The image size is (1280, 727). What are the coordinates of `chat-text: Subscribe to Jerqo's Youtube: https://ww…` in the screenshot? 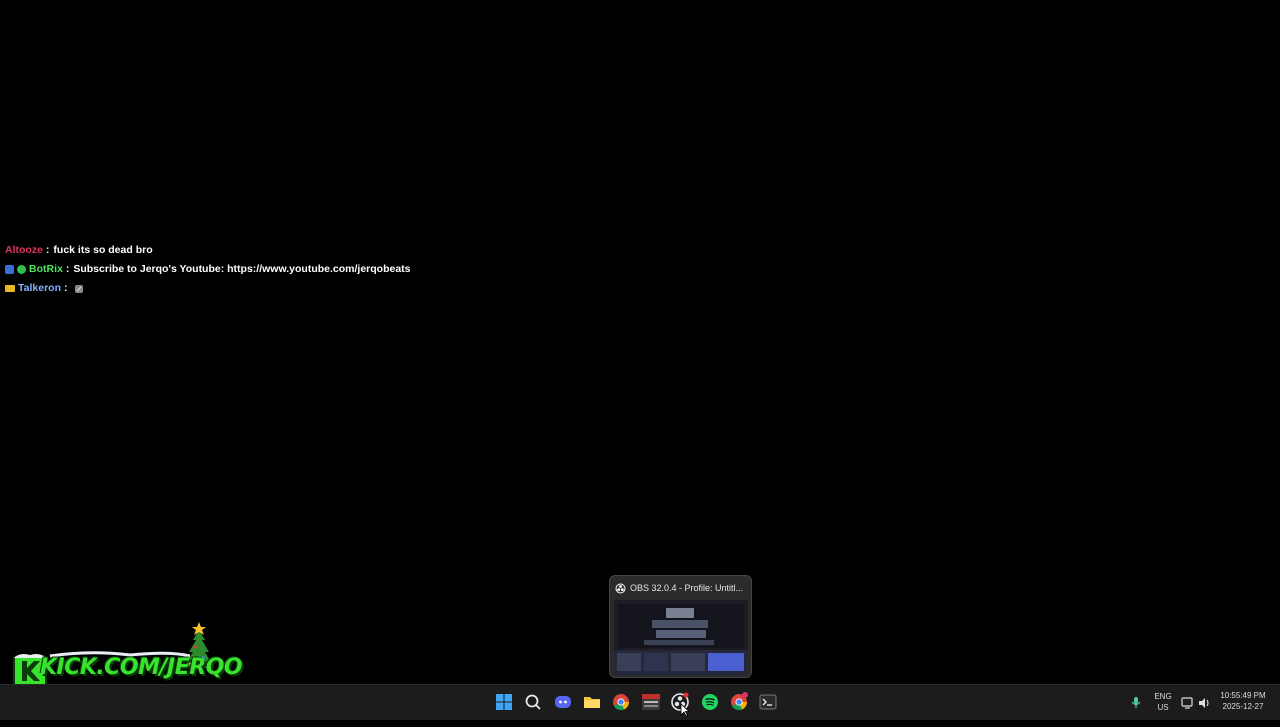 It's located at (242, 269).